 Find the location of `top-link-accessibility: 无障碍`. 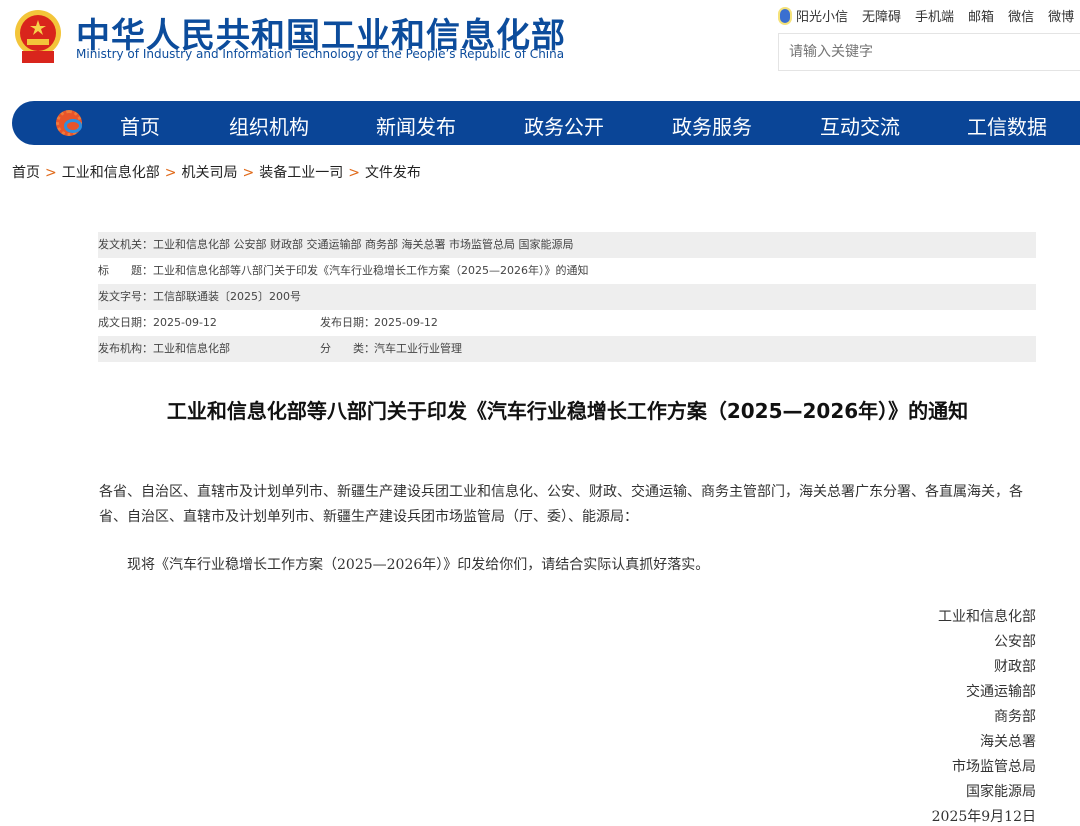

top-link-accessibility: 无障碍 is located at coordinates (881, 15).